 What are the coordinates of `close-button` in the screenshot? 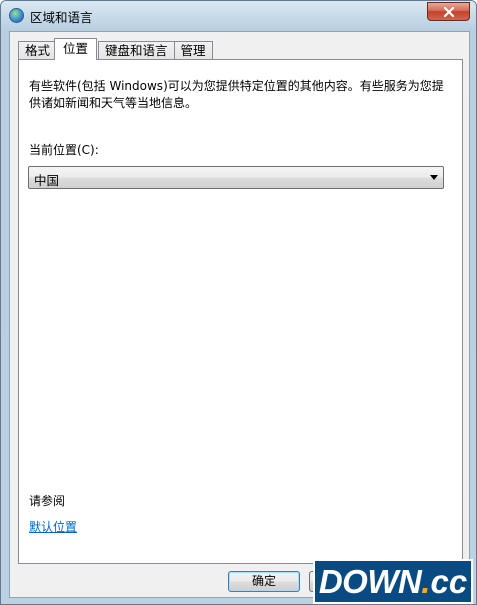 It's located at (448, 11).